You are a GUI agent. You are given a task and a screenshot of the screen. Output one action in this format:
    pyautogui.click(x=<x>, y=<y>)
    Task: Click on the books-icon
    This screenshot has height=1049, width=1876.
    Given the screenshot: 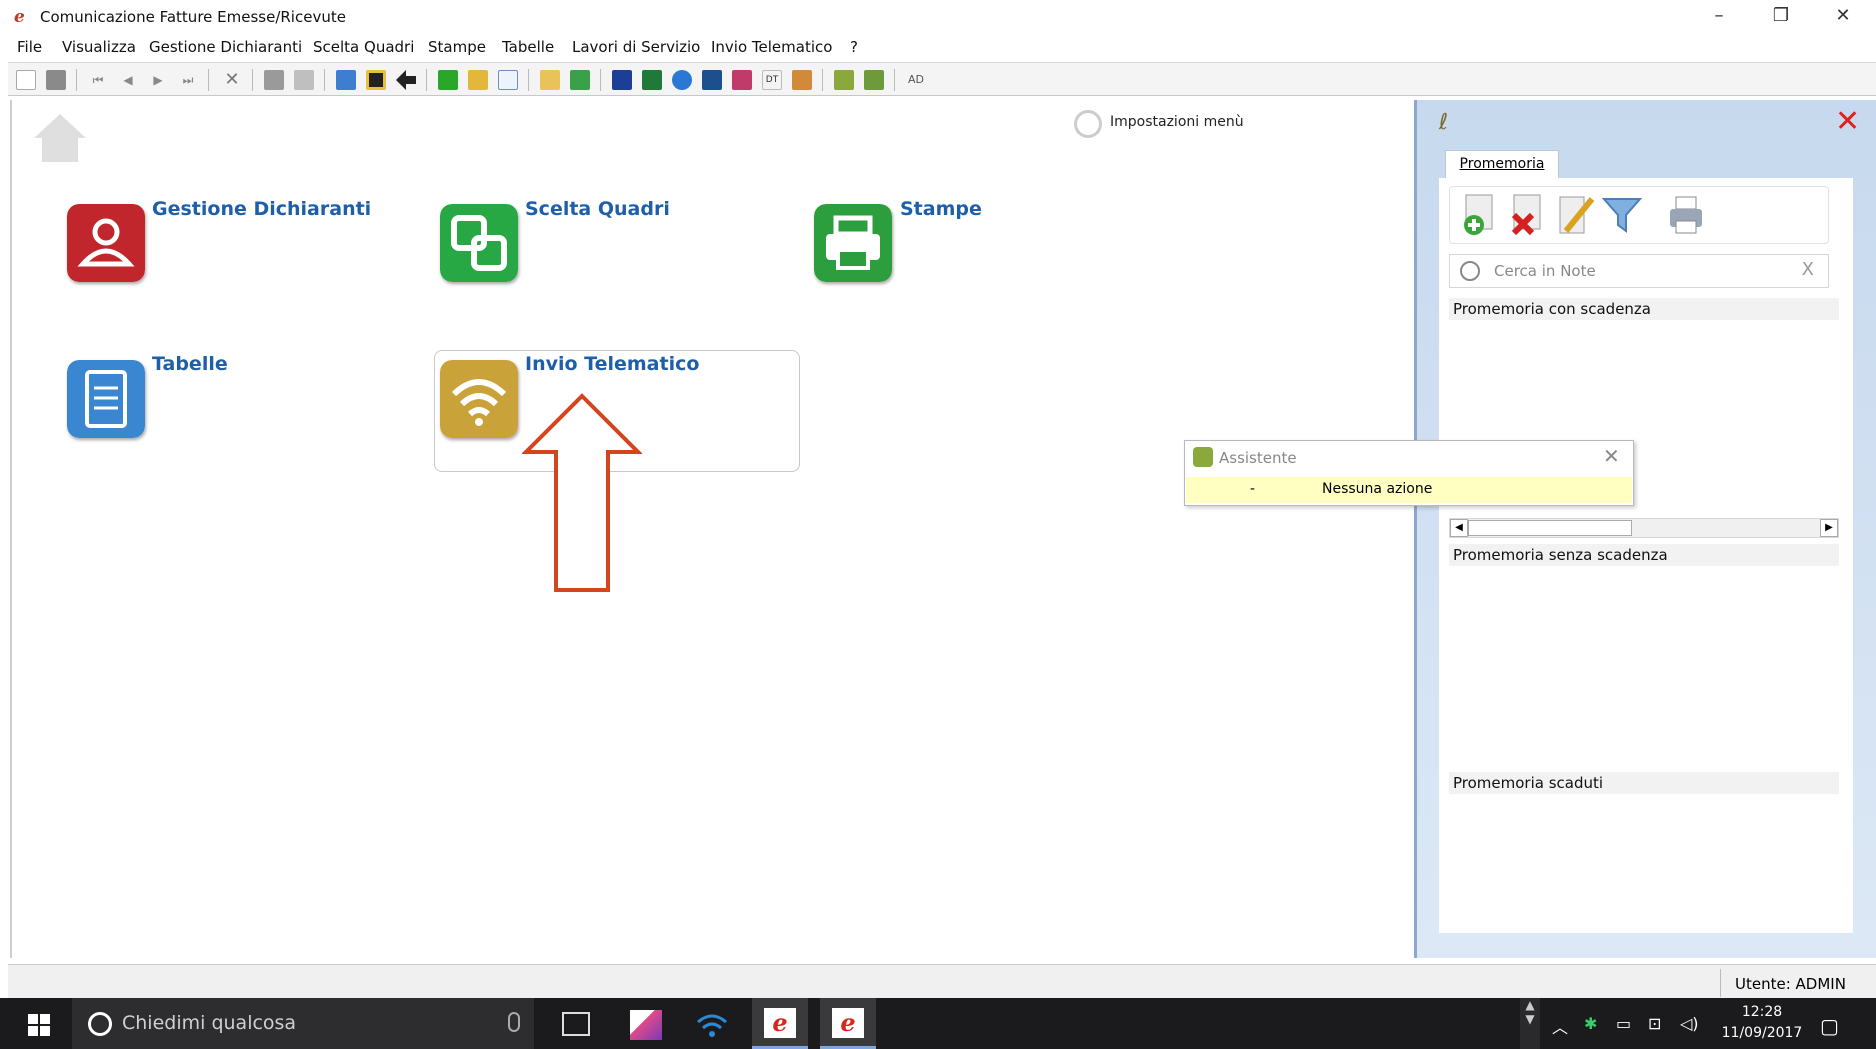 What is the action you would take?
    pyautogui.click(x=742, y=80)
    